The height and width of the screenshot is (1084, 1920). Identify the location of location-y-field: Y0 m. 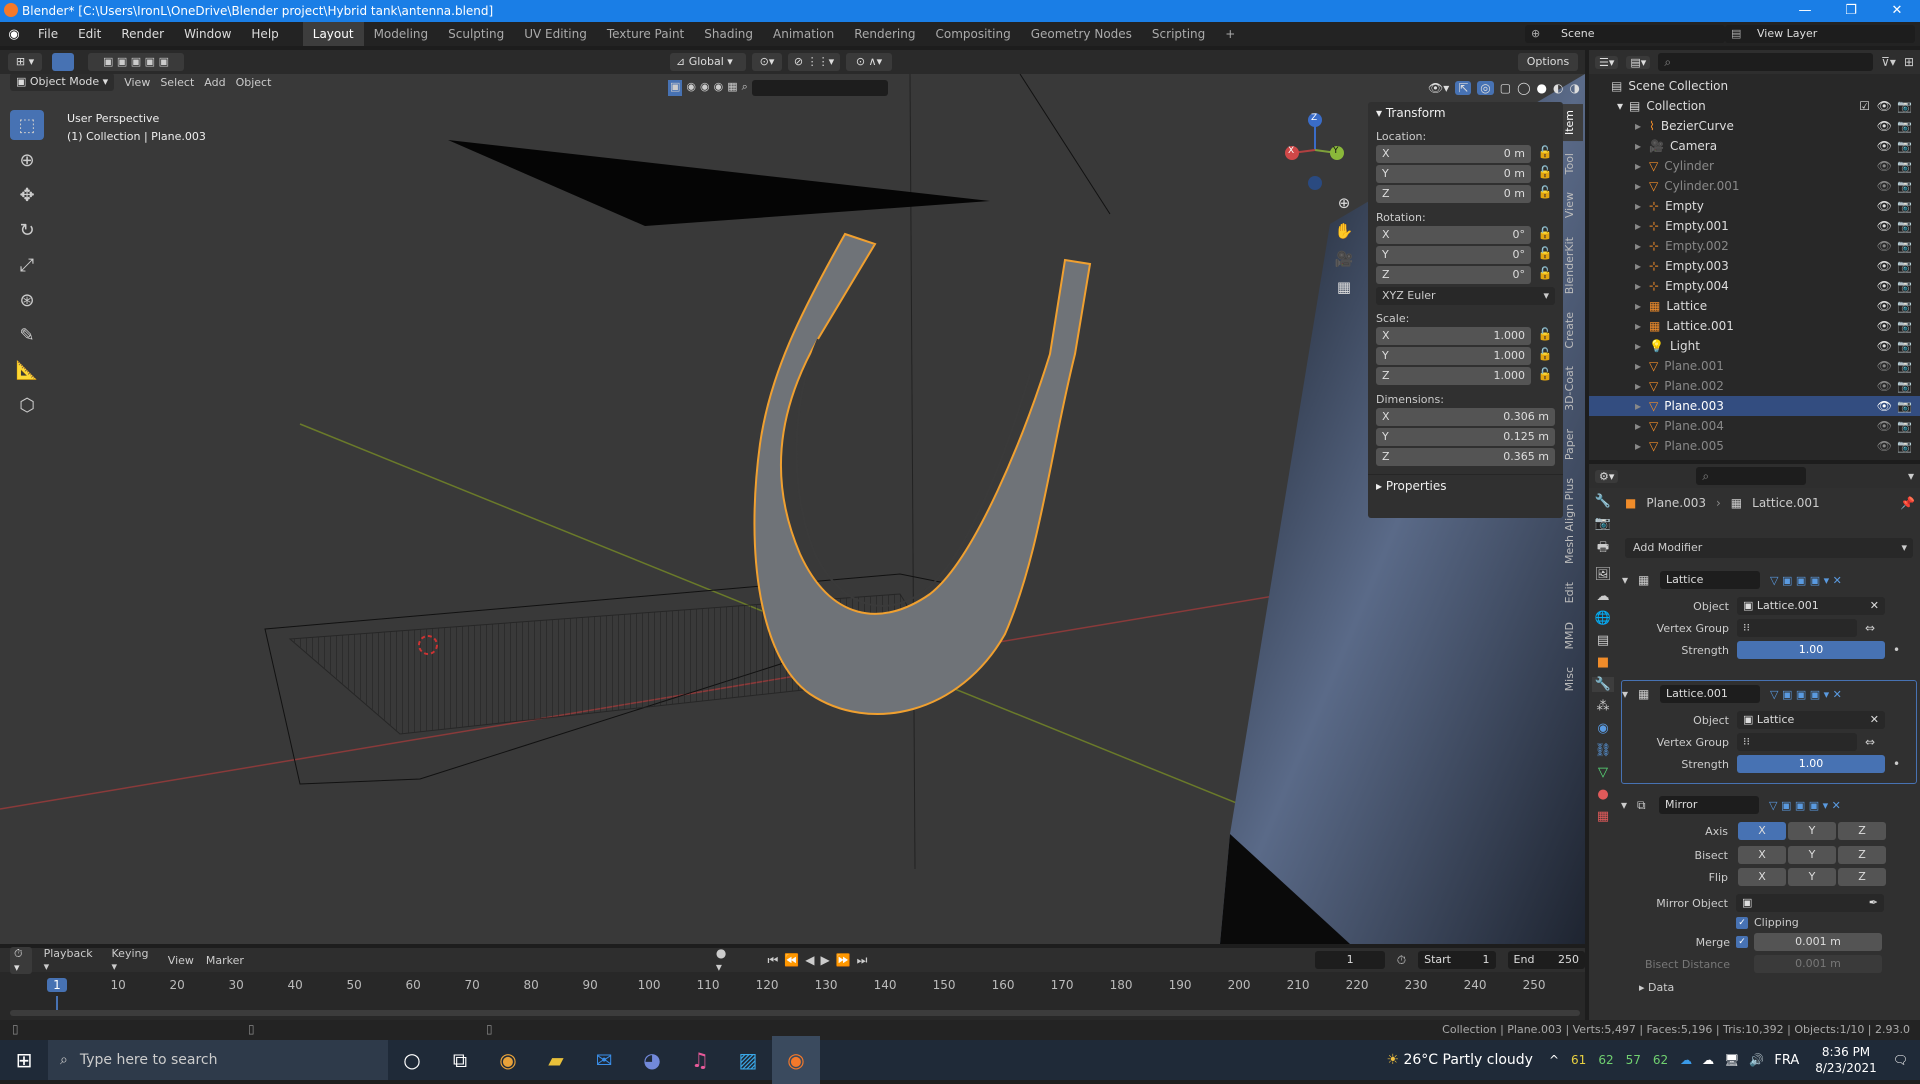
(1453, 174).